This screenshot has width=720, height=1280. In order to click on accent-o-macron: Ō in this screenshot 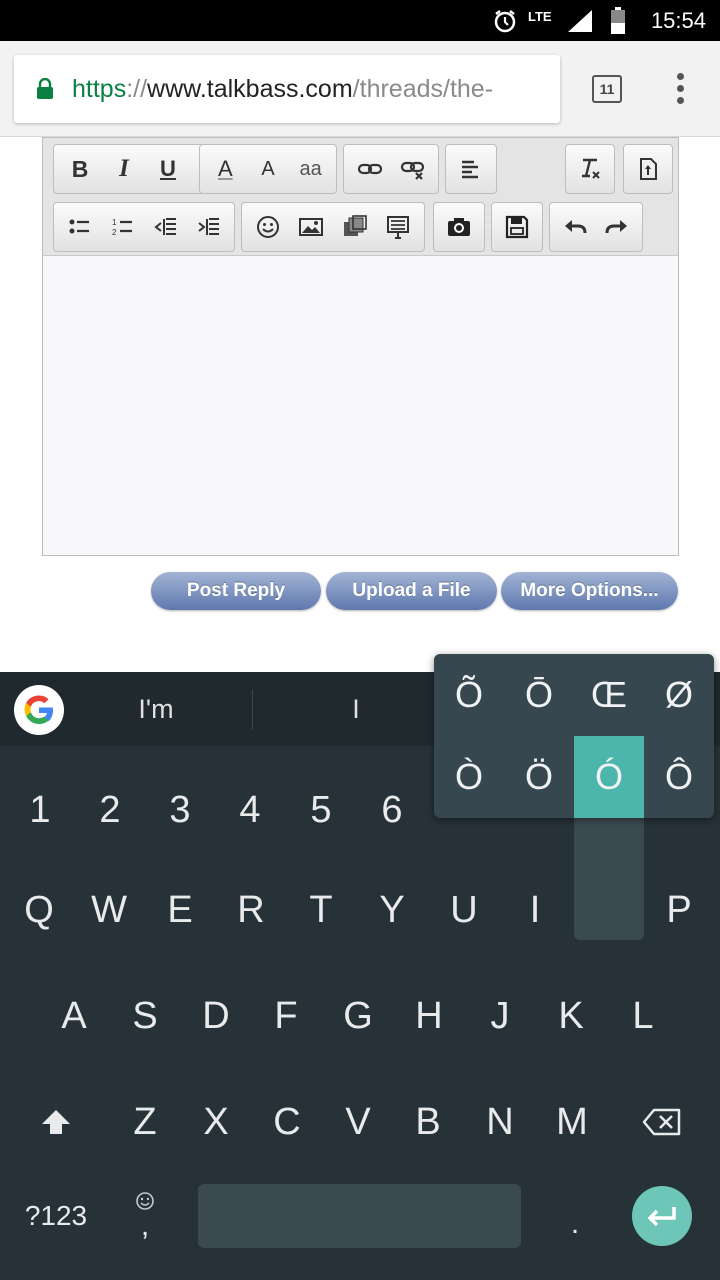, I will do `click(539, 695)`.